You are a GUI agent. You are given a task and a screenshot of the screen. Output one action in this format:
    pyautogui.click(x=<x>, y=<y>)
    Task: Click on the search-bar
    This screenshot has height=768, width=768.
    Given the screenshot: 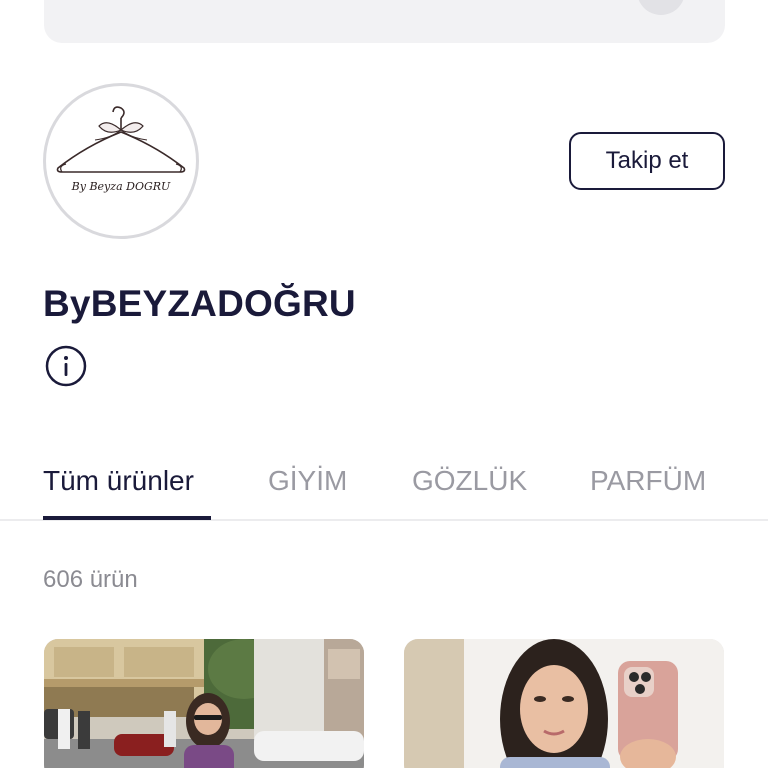 What is the action you would take?
    pyautogui.click(x=384, y=21)
    